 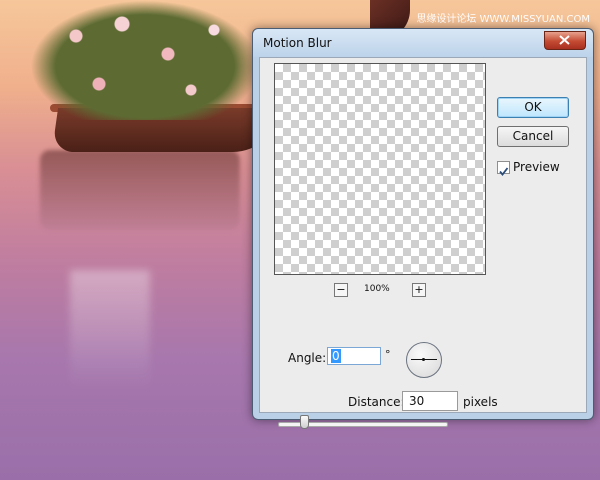 I want to click on zoom-level: 100%, so click(x=377, y=289).